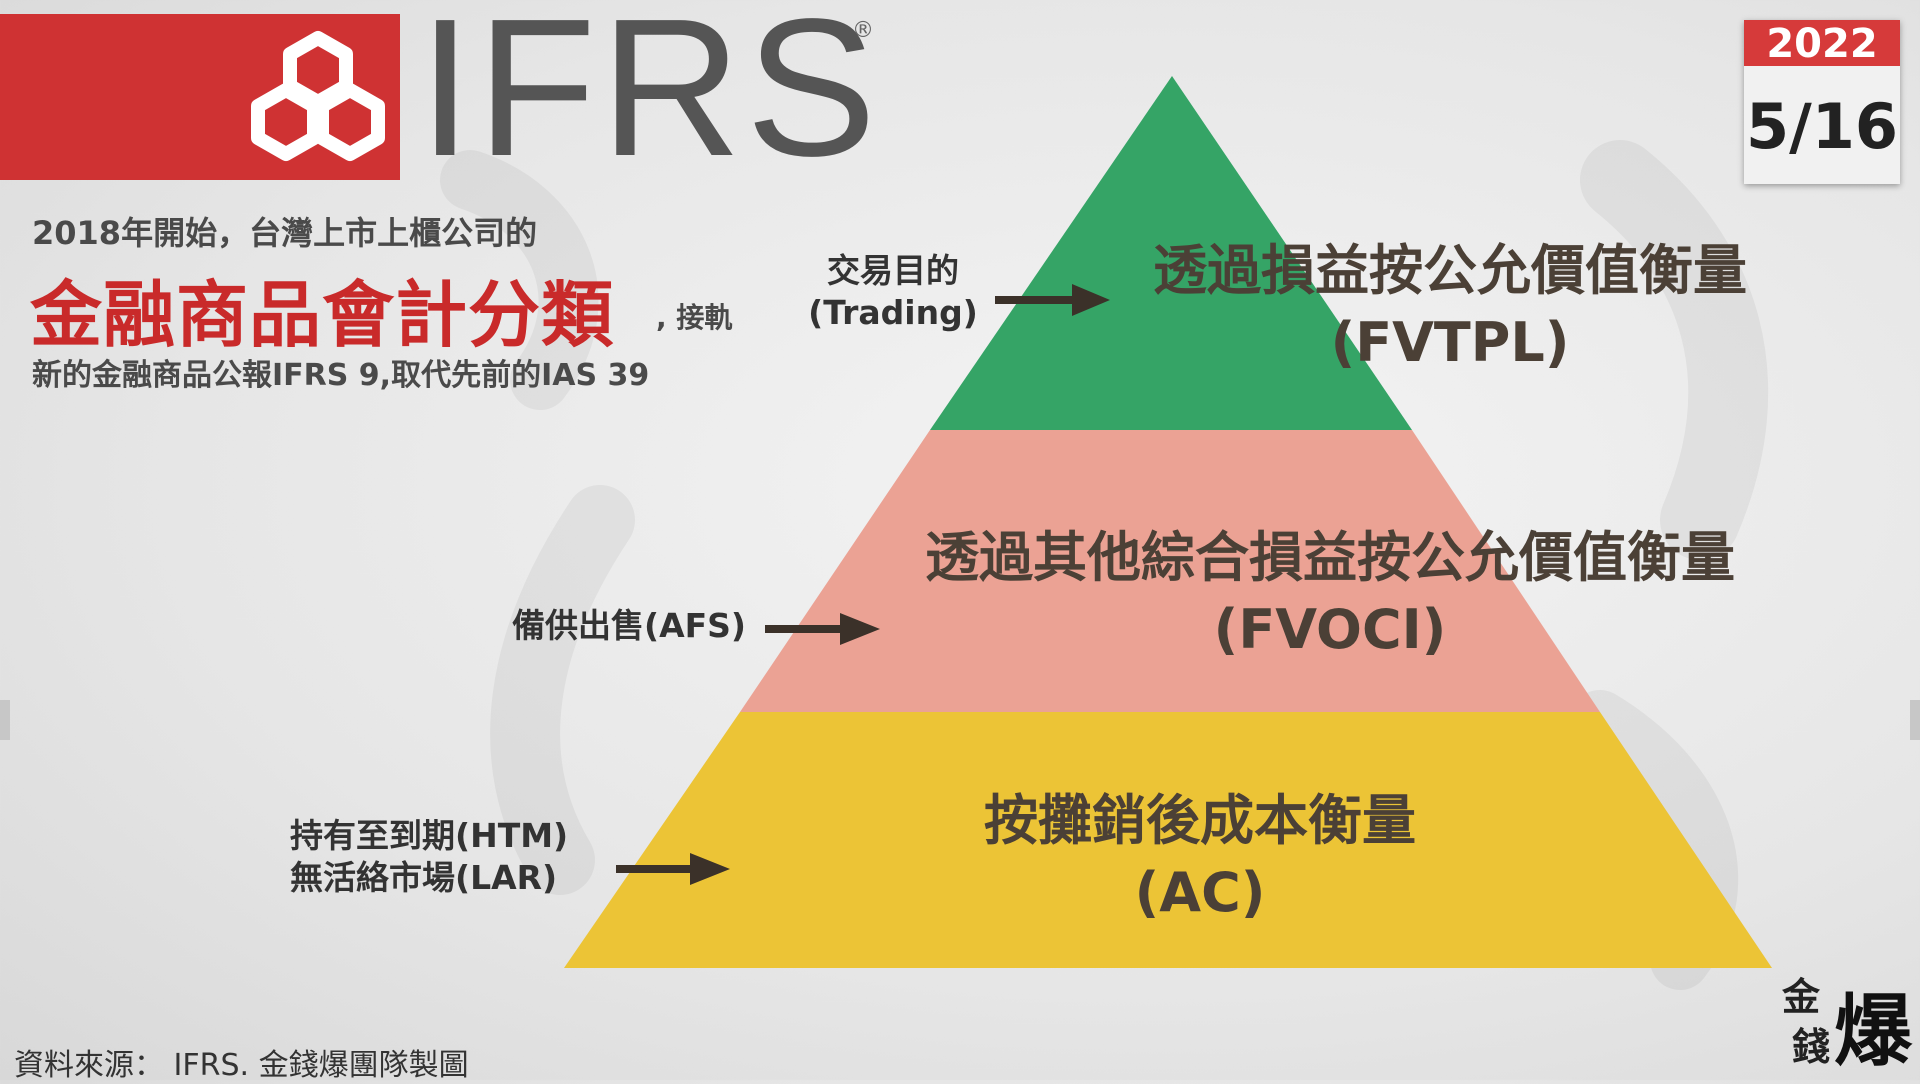 This screenshot has width=1920, height=1084. What do you see at coordinates (1450, 307) in the screenshot?
I see `tier-label-fvtpl: 透過損益按公允價值衡量 (FVTPL)` at bounding box center [1450, 307].